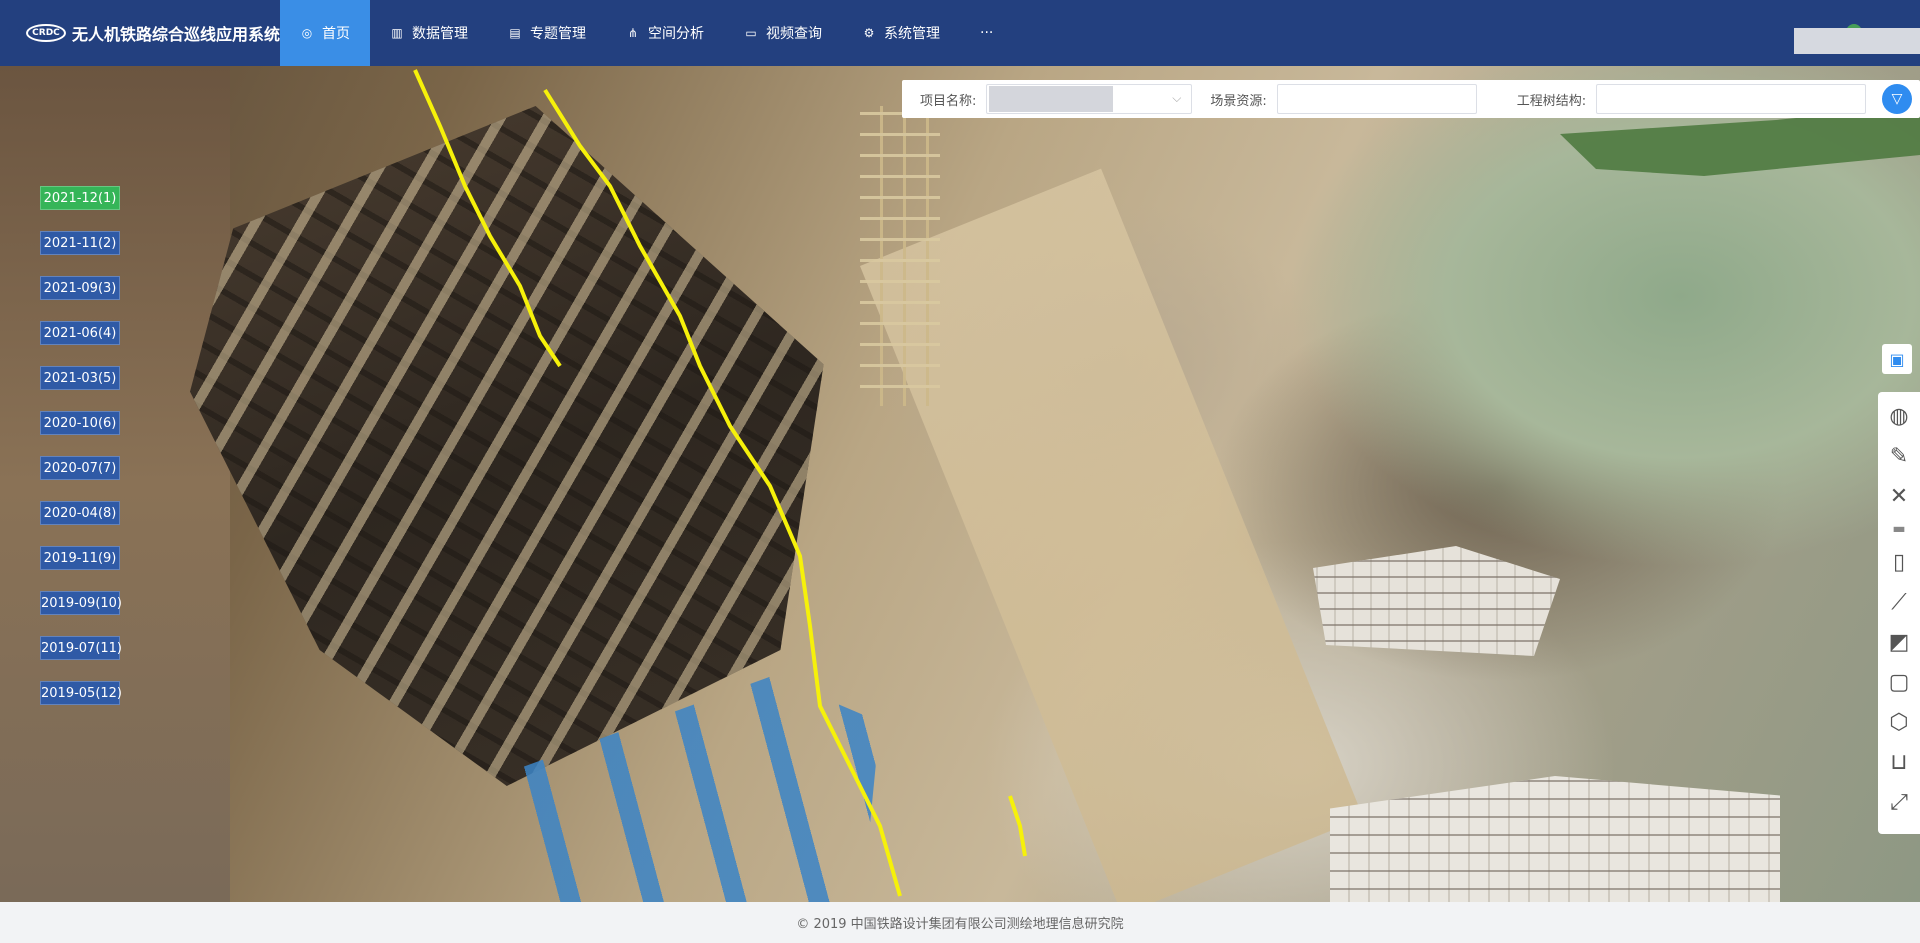  Describe the element at coordinates (175, 34) in the screenshot. I see `app-title: 无人机铁路综合巡线应用系统` at that location.